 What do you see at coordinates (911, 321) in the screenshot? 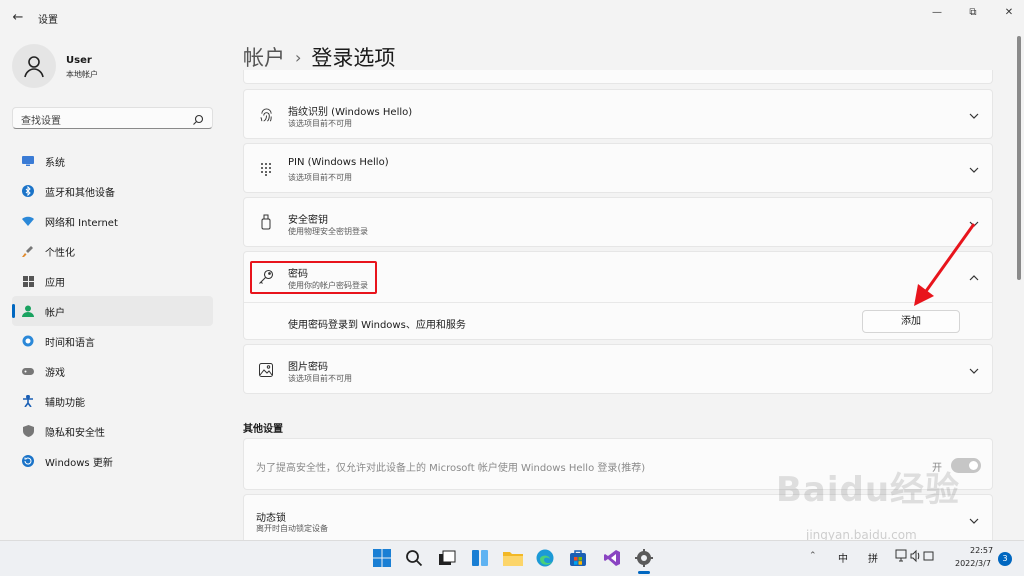
I see `add-password-button: 添加` at bounding box center [911, 321].